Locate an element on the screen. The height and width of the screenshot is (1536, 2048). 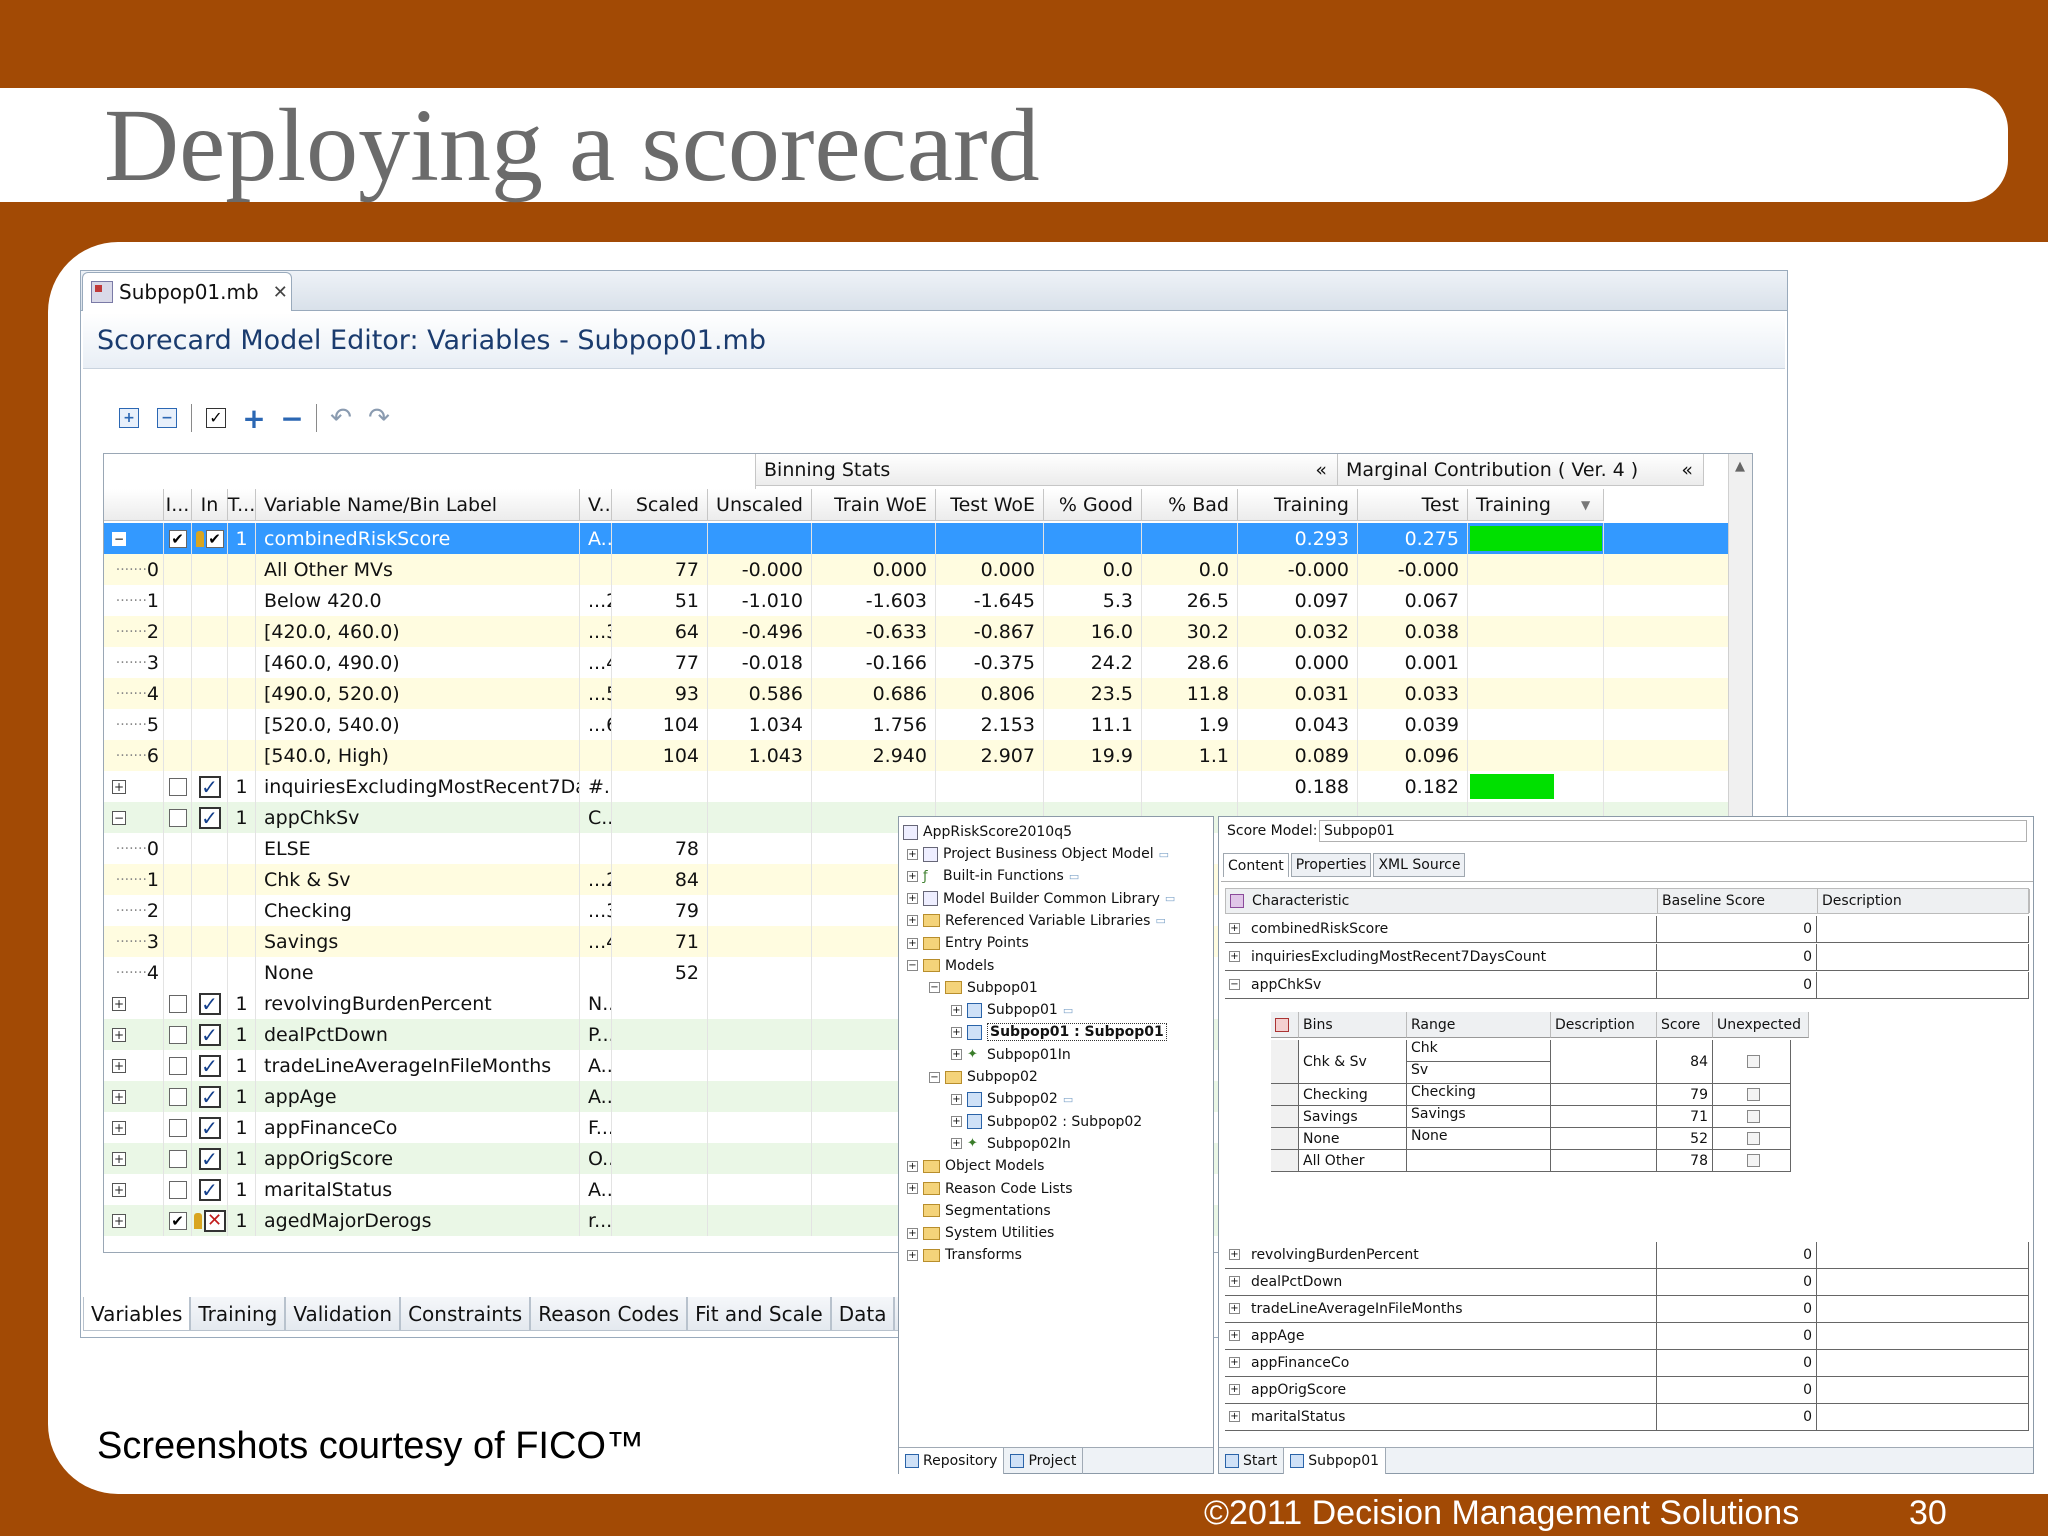
tab-reason-codes: Reason Codes is located at coordinates (609, 1314).